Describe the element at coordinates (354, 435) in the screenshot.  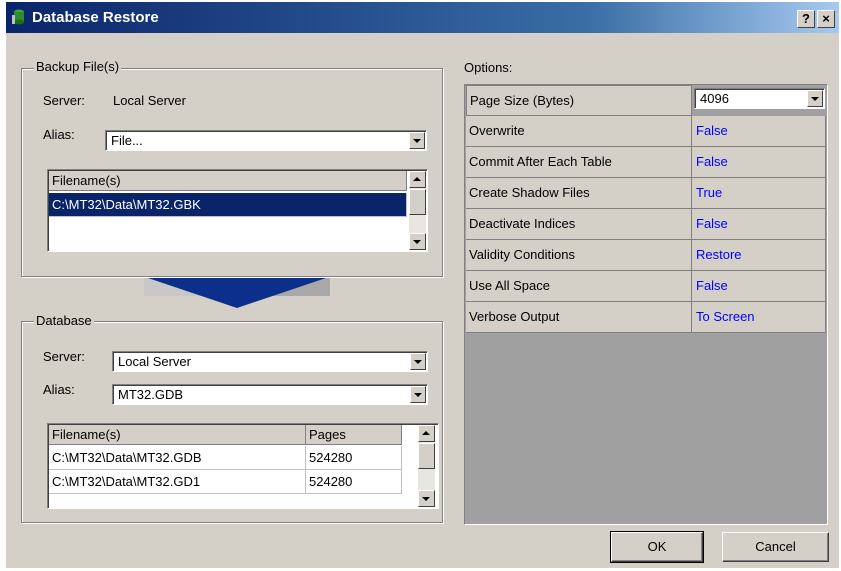
I see `database-pages-header: Pages` at that location.